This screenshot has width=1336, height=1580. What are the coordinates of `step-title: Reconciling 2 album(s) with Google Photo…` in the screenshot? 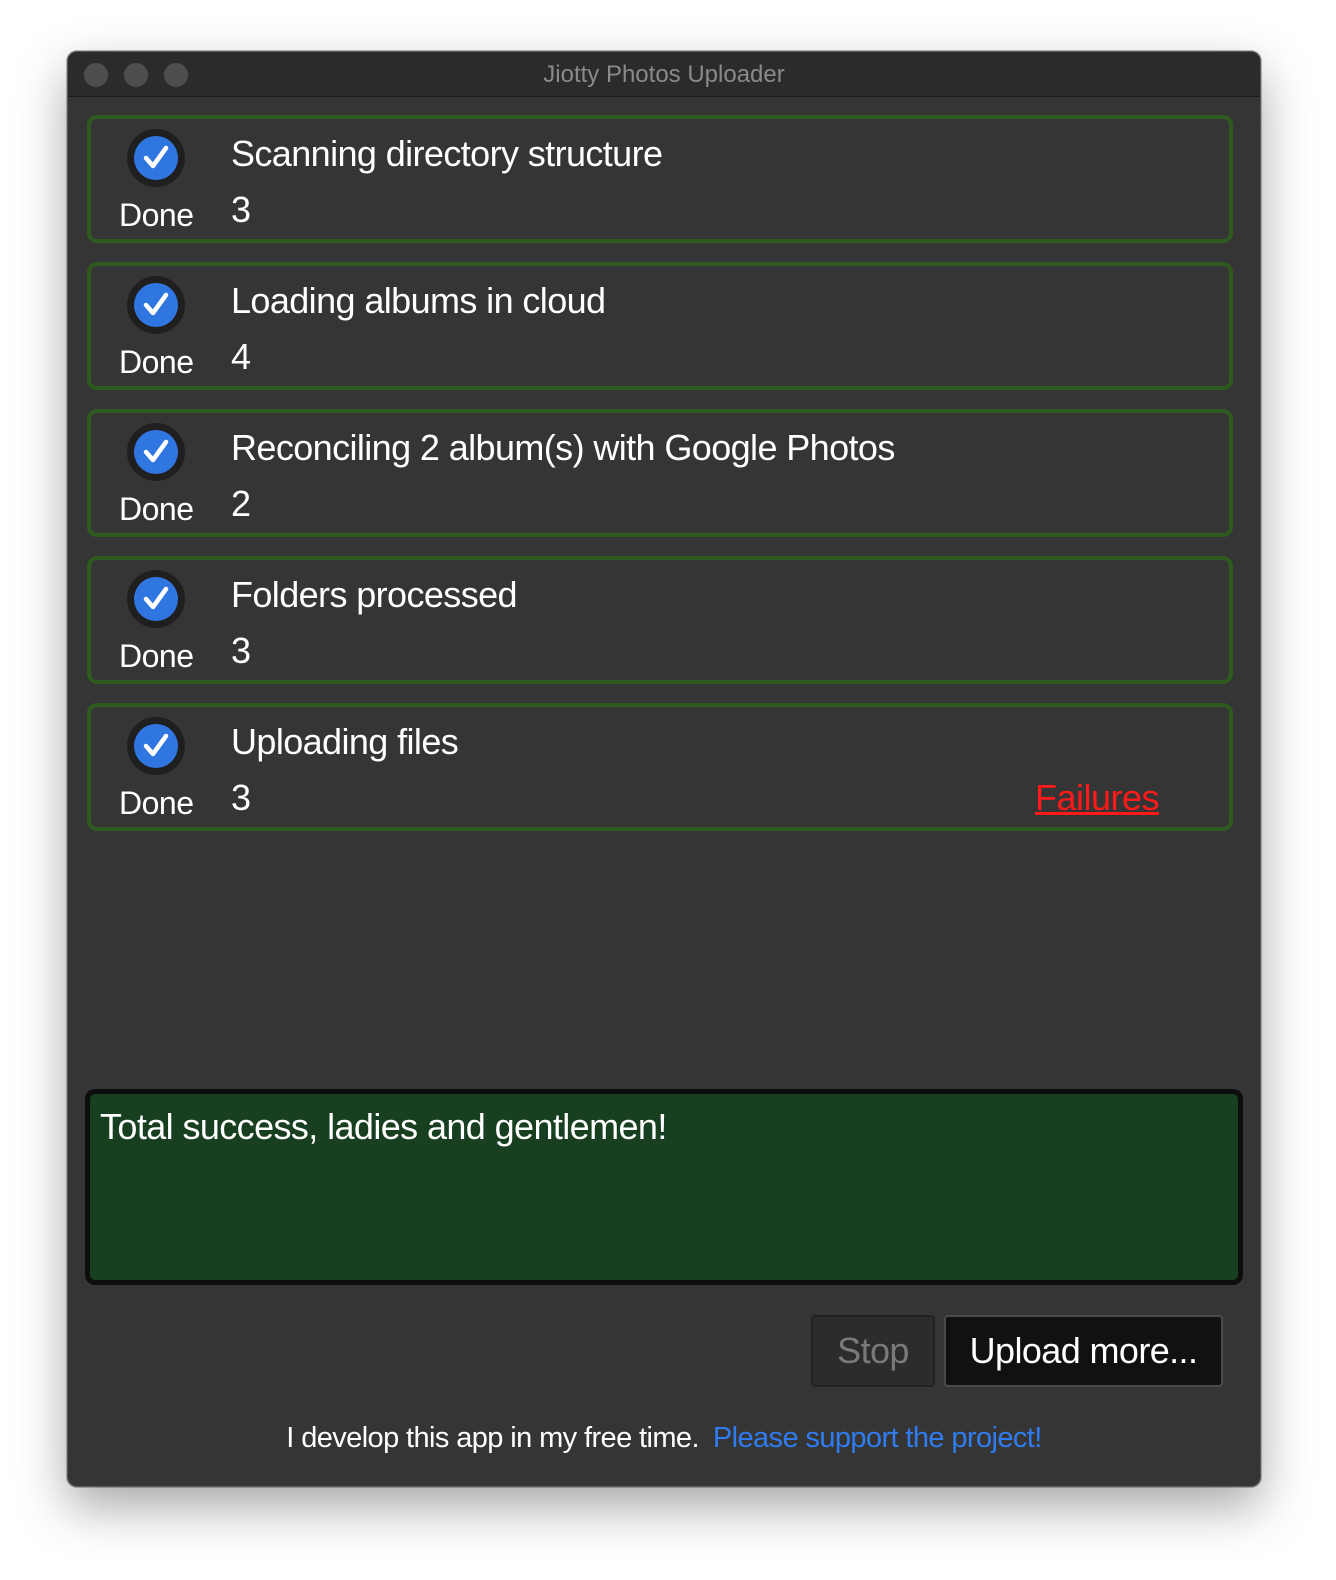 It's located at (563, 447).